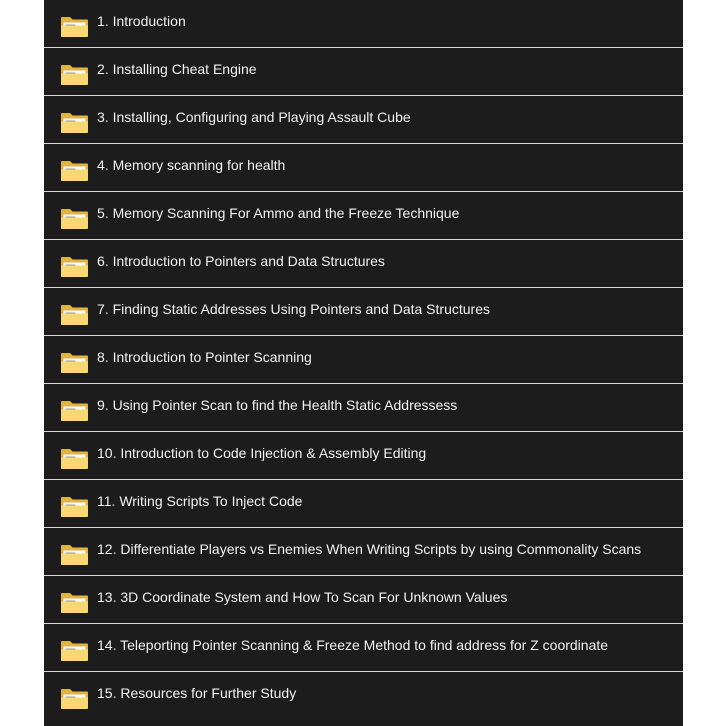 The width and height of the screenshot is (726, 726). Describe the element at coordinates (204, 357) in the screenshot. I see `folder-name: 8. Introduction to Pointer Scanning` at that location.